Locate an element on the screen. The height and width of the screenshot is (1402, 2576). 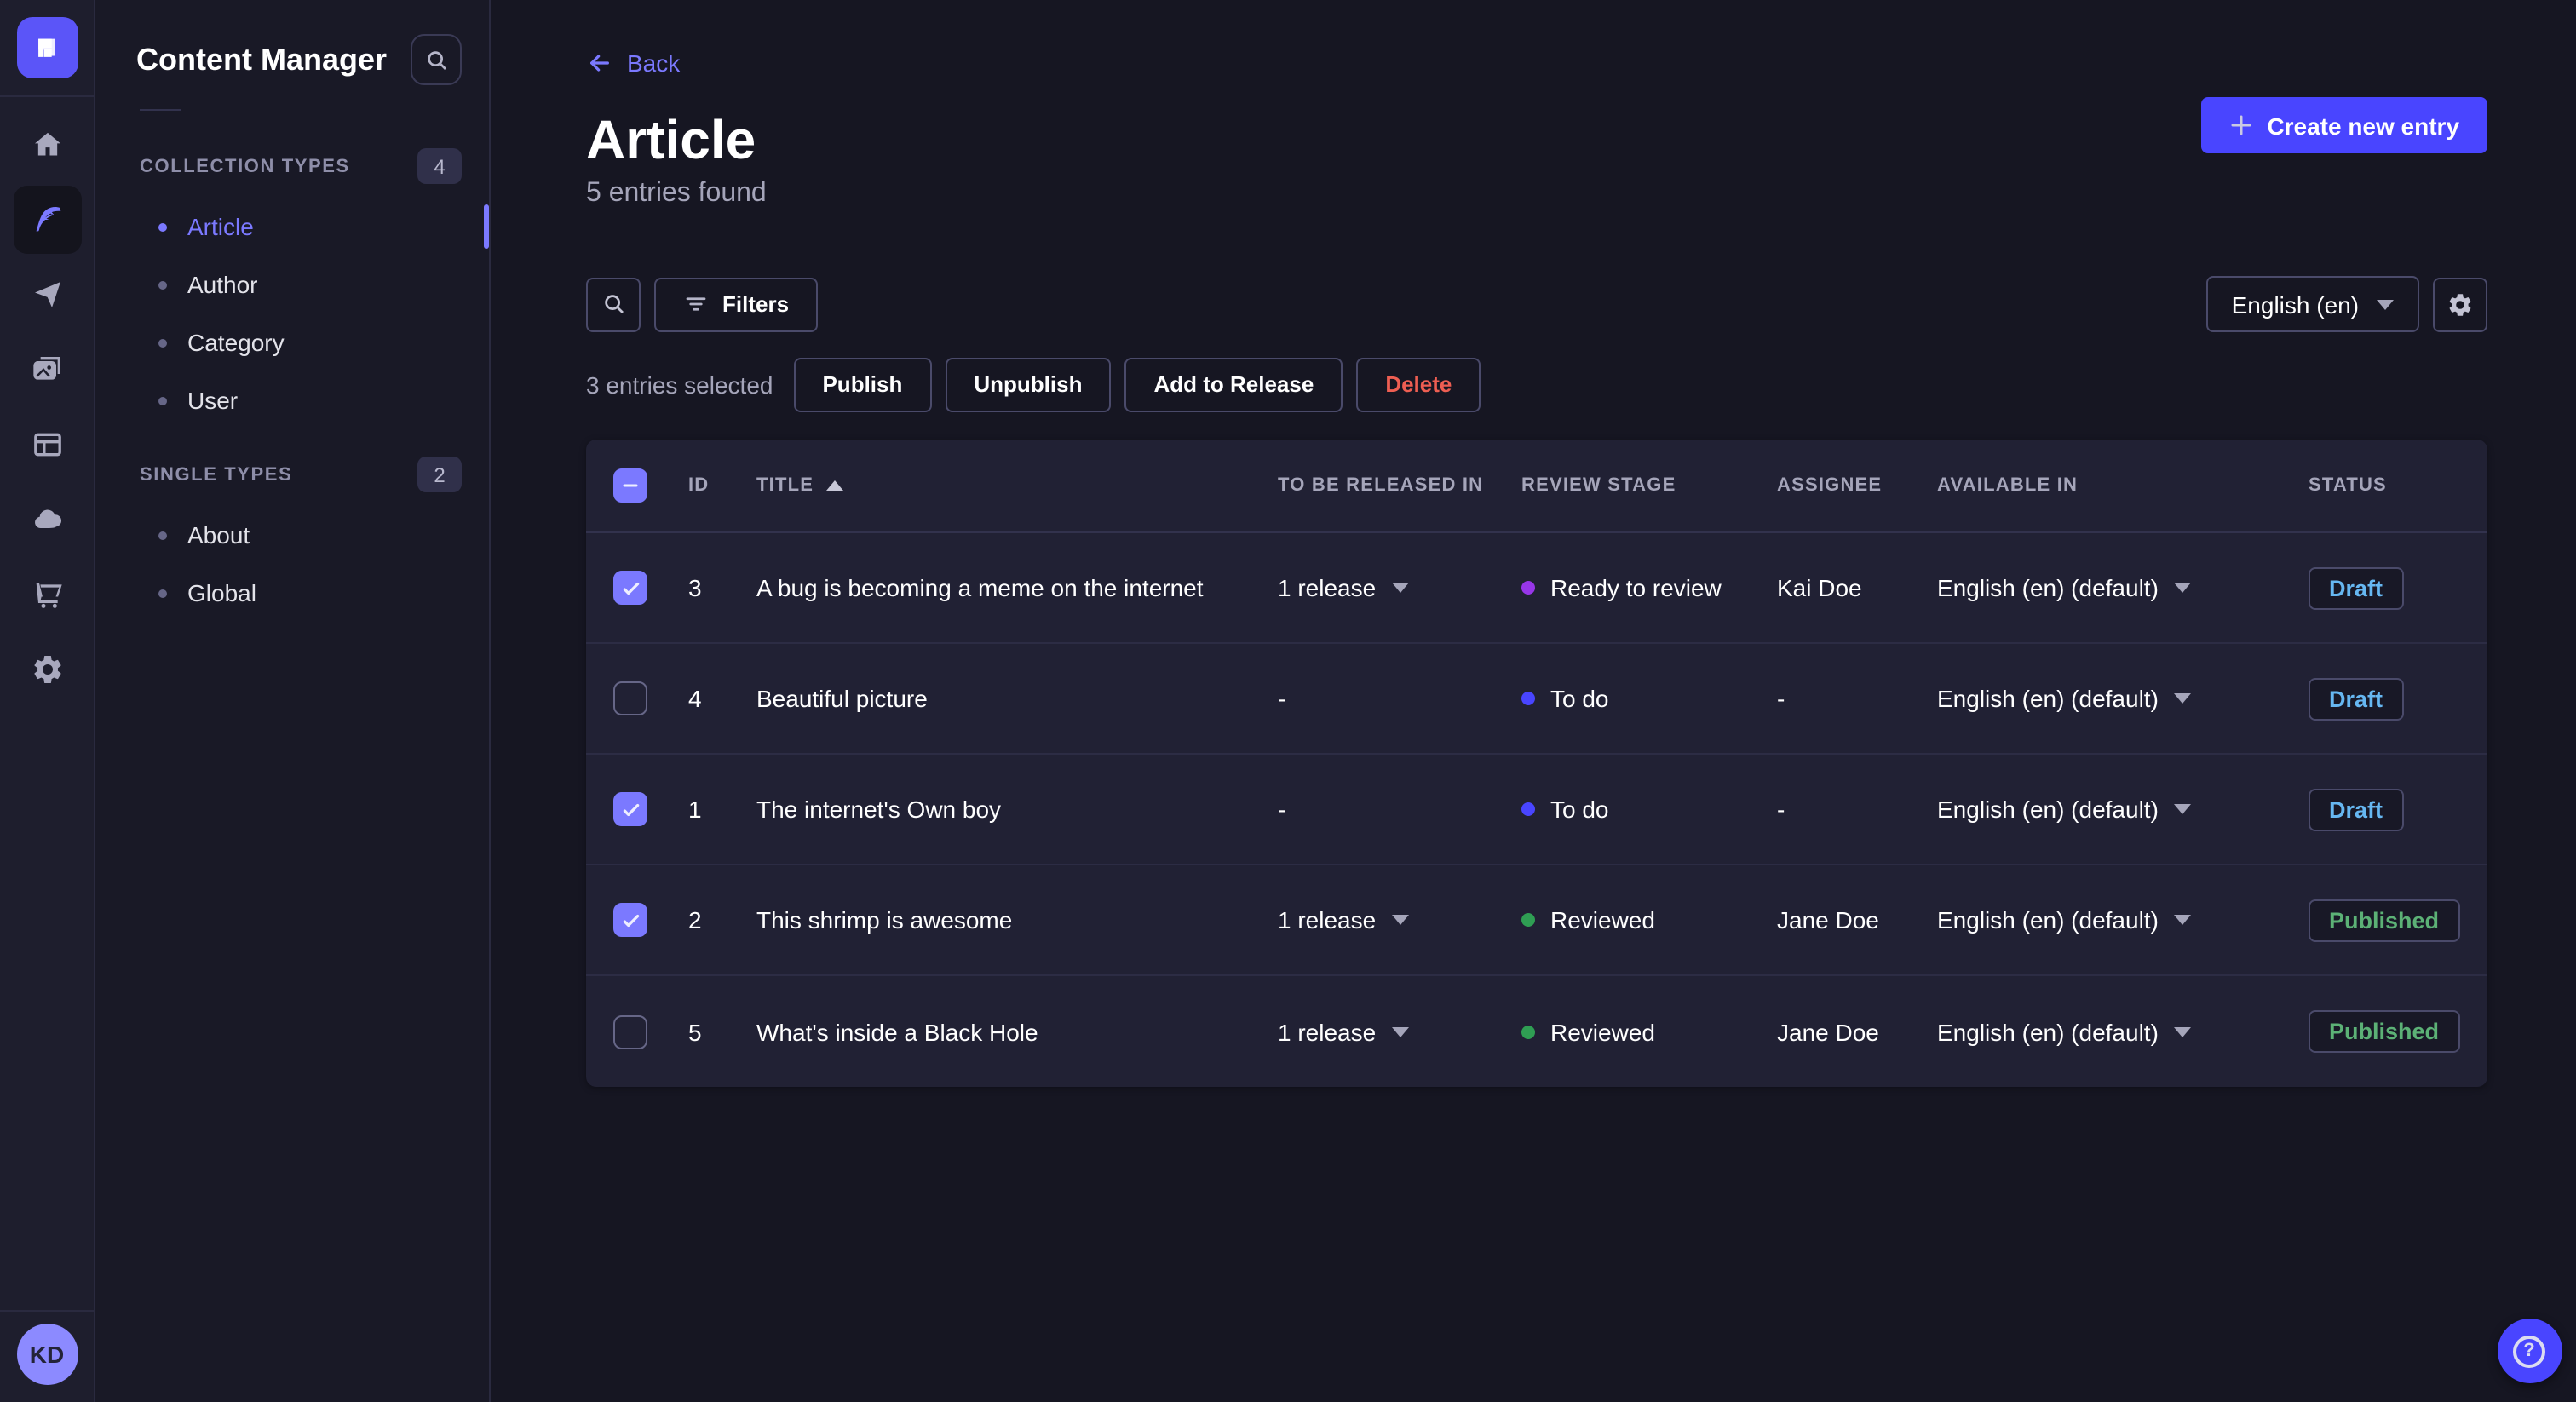
cart-icon is located at coordinates (47, 594).